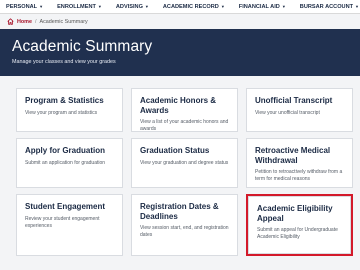 The image size is (360, 270). Describe the element at coordinates (178, 105) in the screenshot. I see `card-title: Academic Honors & Awards` at that location.